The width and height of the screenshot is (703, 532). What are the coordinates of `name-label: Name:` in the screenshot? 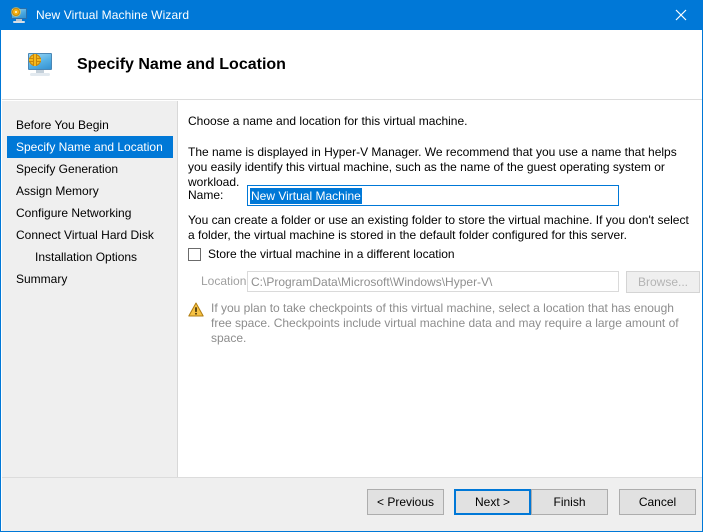 It's located at (206, 195).